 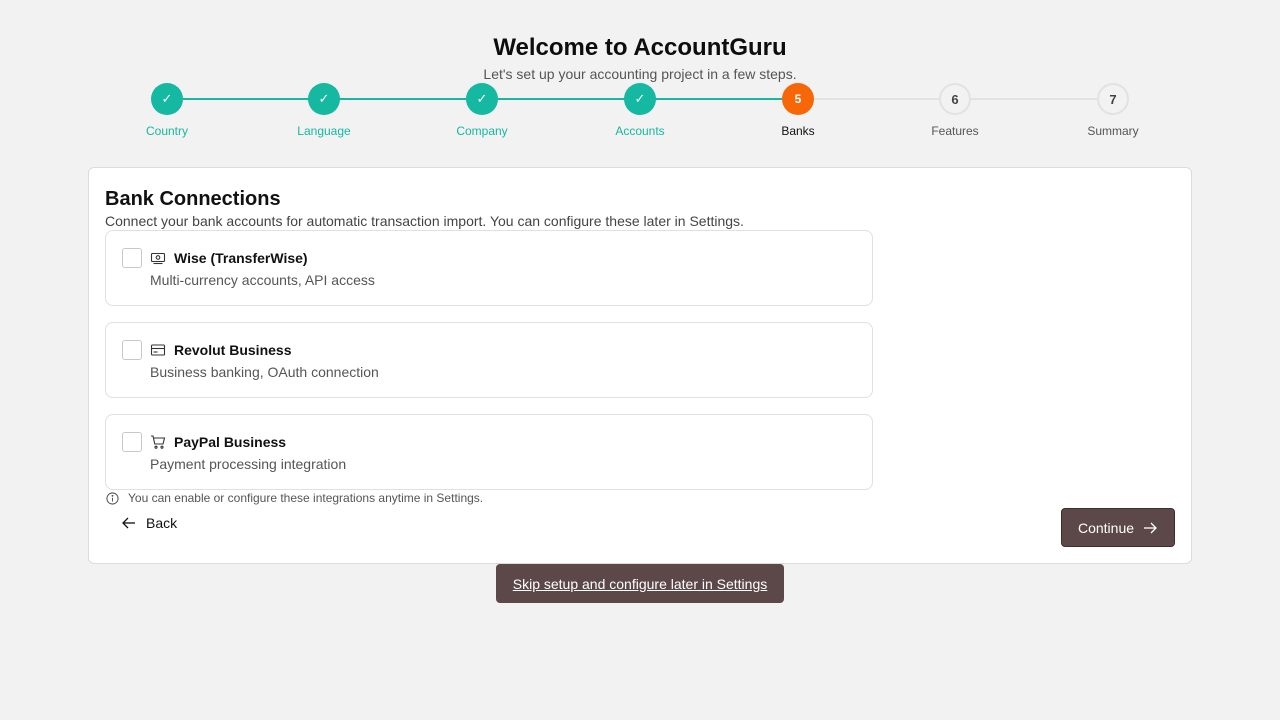 I want to click on arrow-right-icon, so click(x=1150, y=527).